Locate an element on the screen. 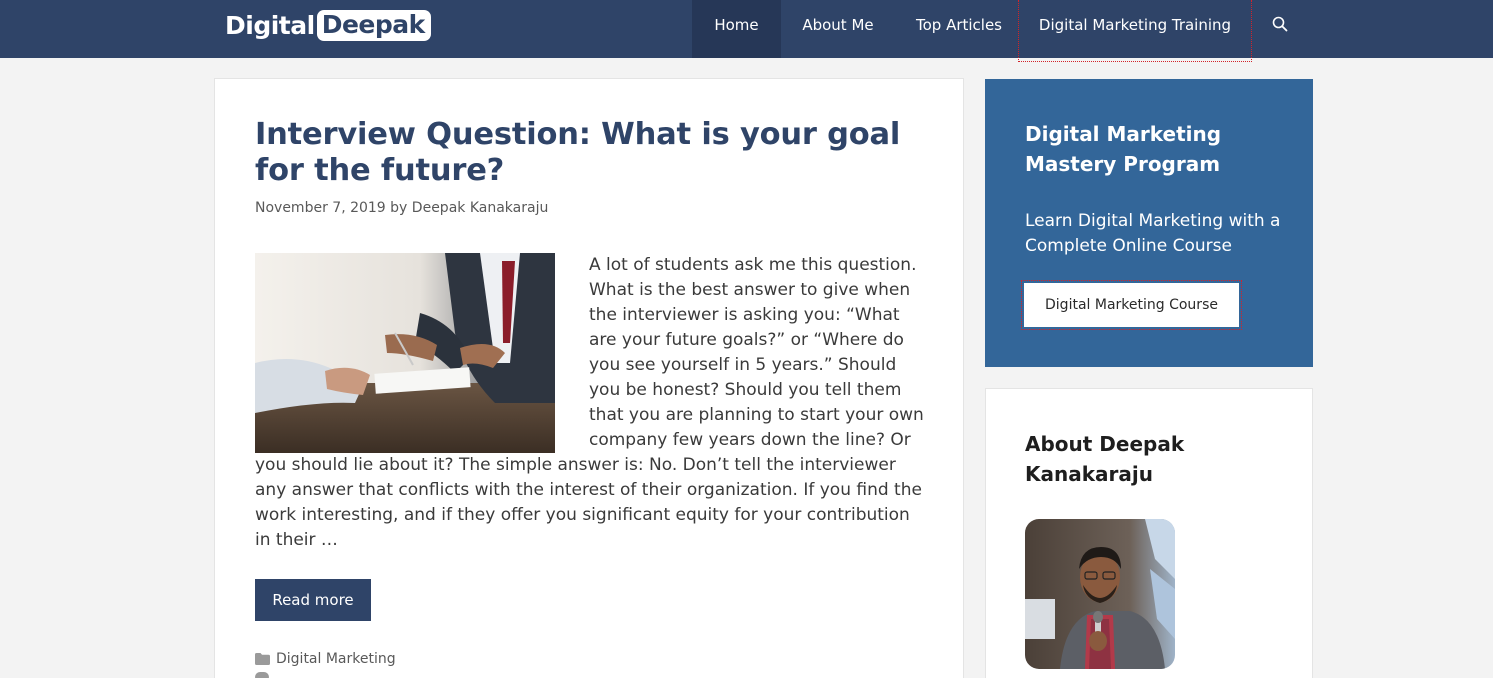 The width and height of the screenshot is (1493, 678). post-by: by is located at coordinates (399, 208).